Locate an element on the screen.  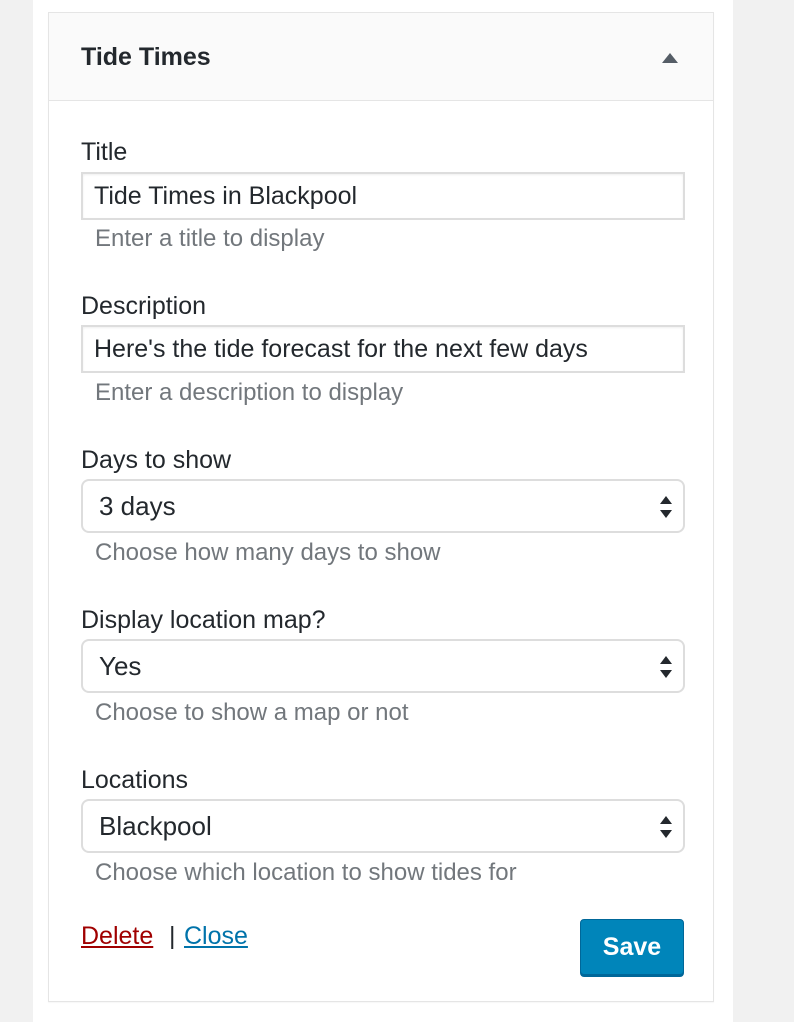
locations-label: Locations is located at coordinates (135, 780).